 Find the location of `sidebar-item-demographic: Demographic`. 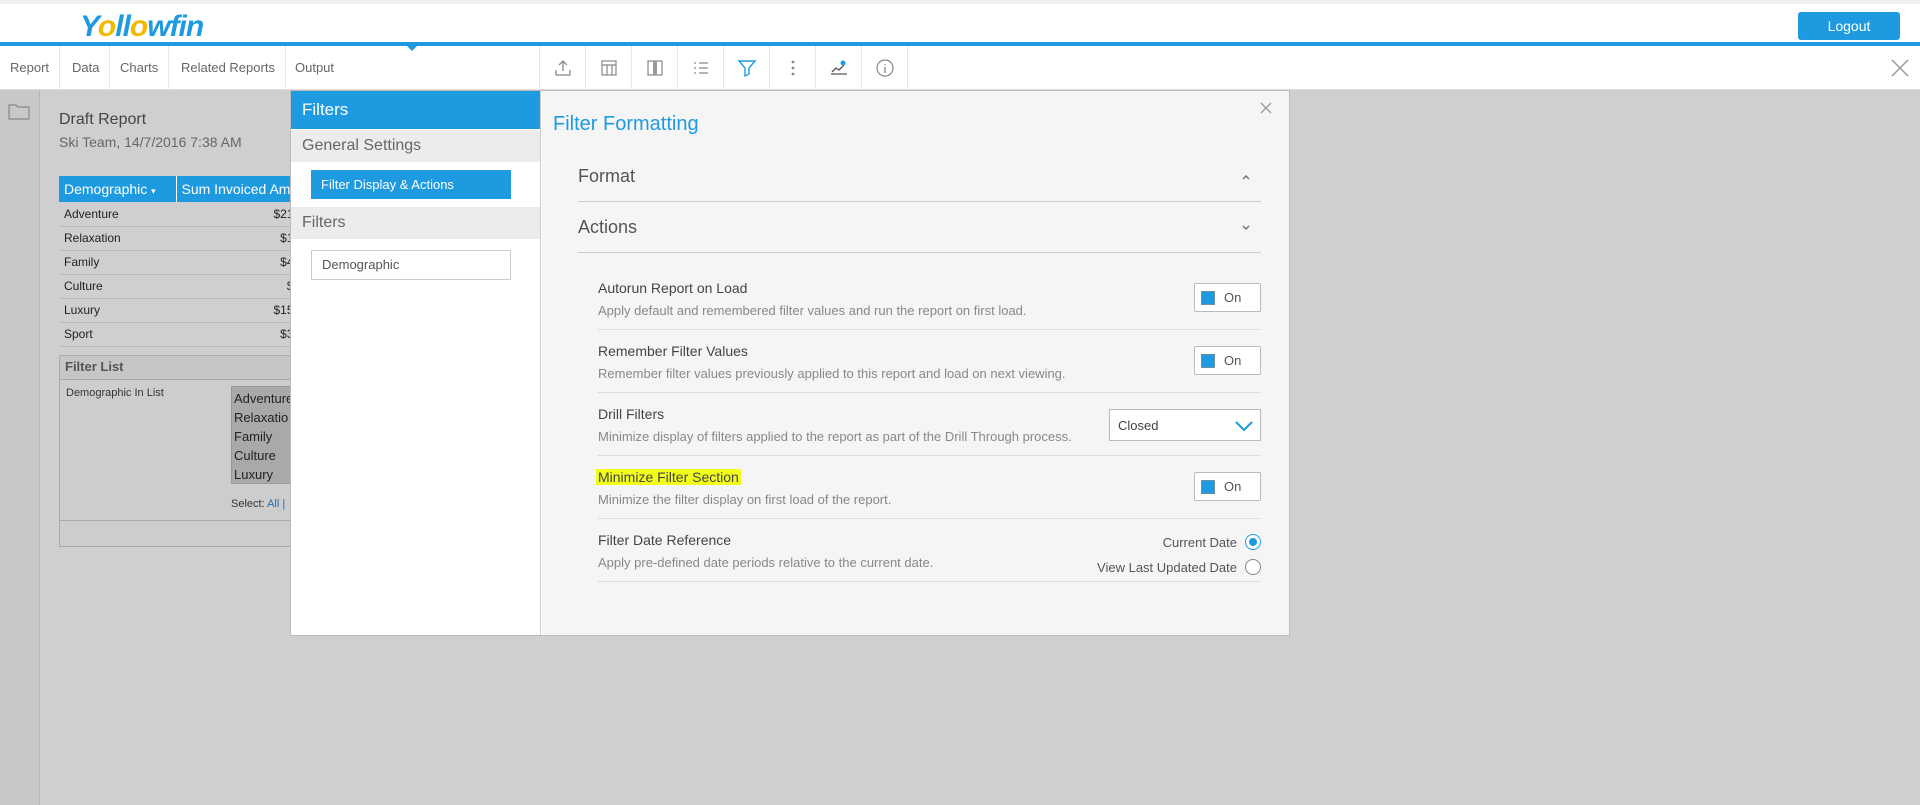

sidebar-item-demographic: Demographic is located at coordinates (411, 265).